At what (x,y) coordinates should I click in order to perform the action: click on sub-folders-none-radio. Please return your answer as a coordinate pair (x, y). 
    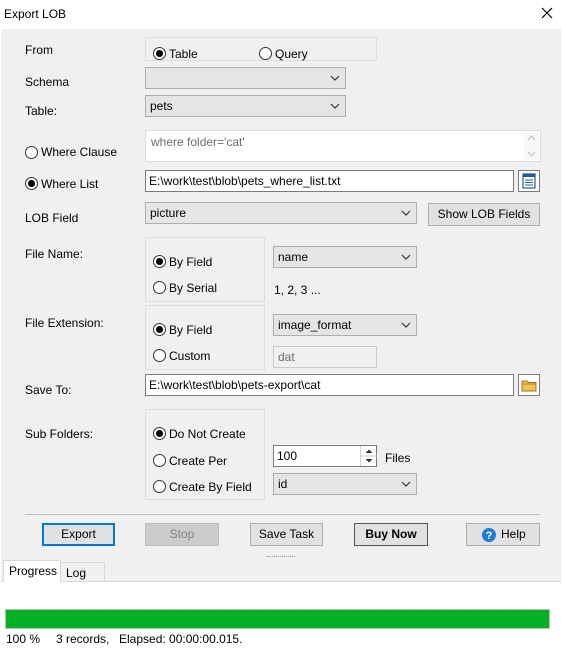
    Looking at the image, I should click on (159, 433).